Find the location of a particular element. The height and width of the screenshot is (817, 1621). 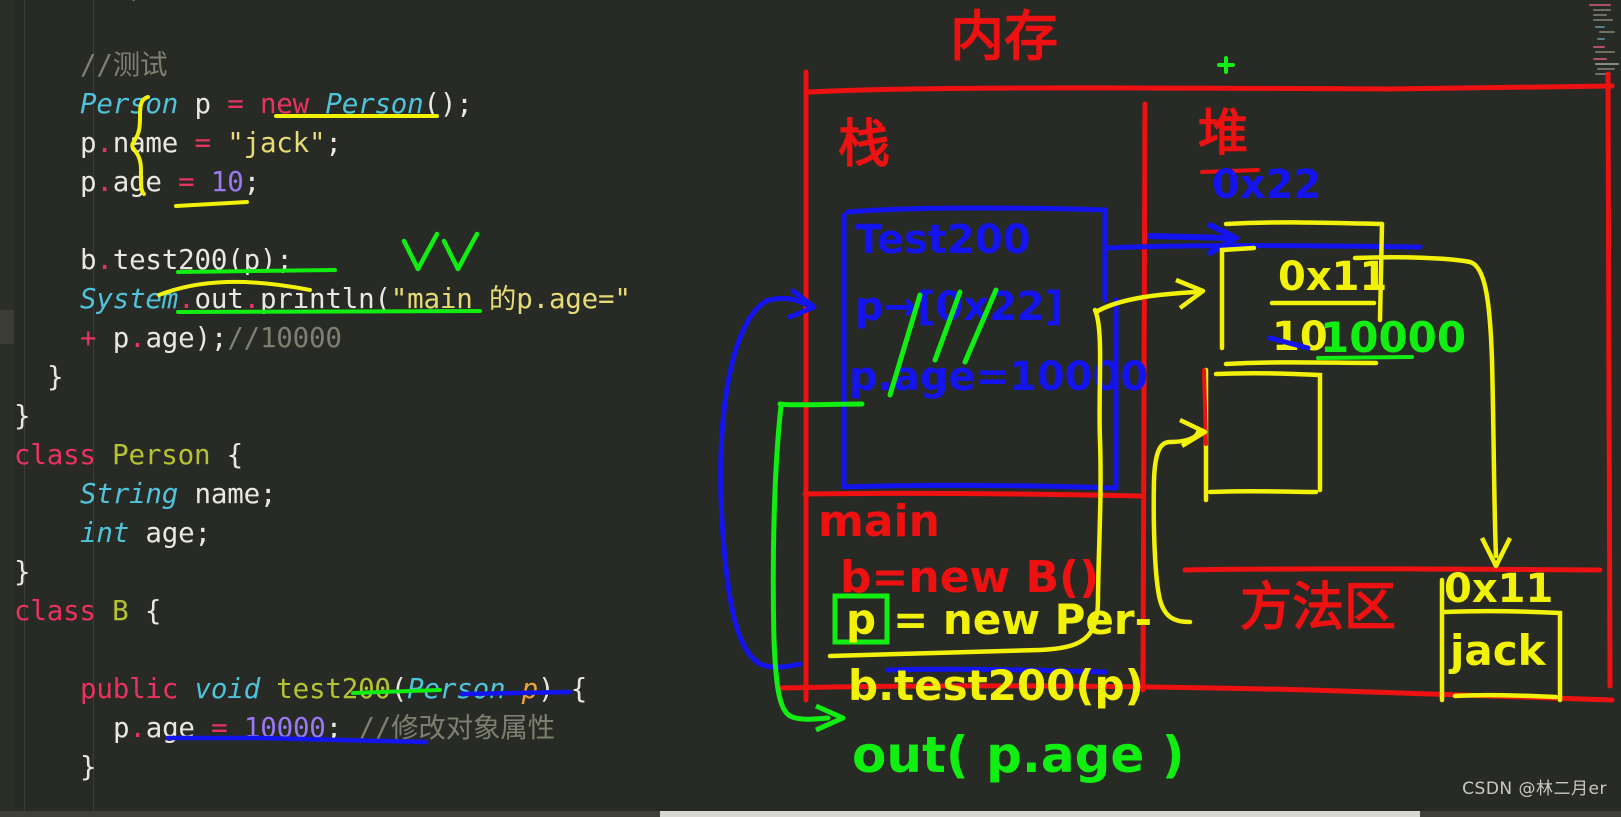

code-token: //测试 is located at coordinates (124, 65).